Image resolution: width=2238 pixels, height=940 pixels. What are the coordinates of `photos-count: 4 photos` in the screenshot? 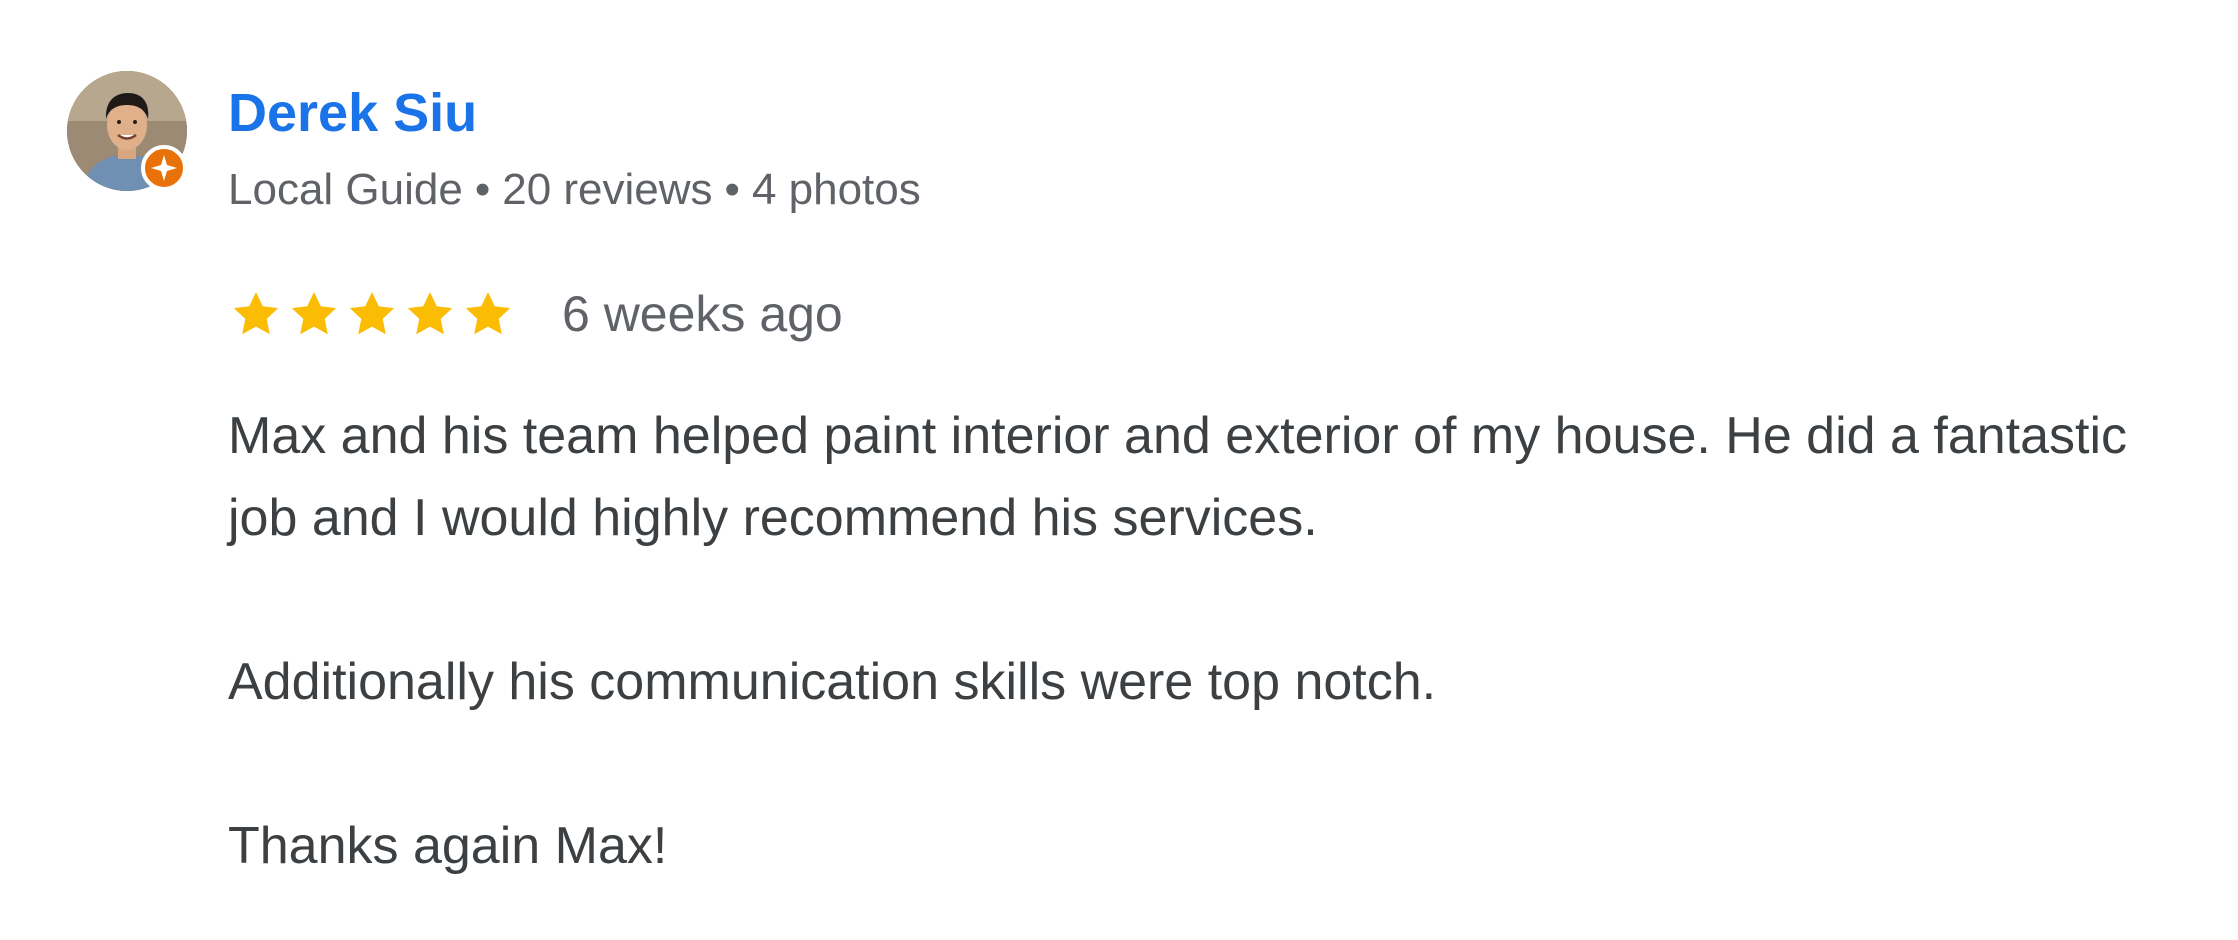 It's located at (836, 189).